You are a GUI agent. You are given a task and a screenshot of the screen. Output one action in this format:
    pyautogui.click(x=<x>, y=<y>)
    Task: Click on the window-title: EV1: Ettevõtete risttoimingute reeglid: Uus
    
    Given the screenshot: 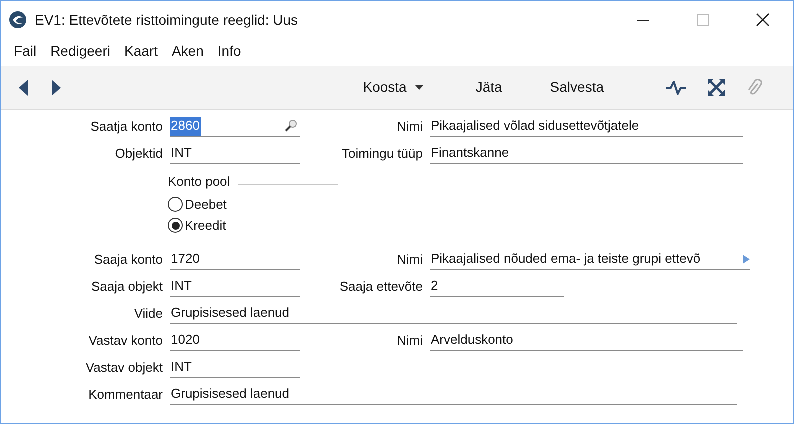 What is the action you would take?
    pyautogui.click(x=166, y=20)
    